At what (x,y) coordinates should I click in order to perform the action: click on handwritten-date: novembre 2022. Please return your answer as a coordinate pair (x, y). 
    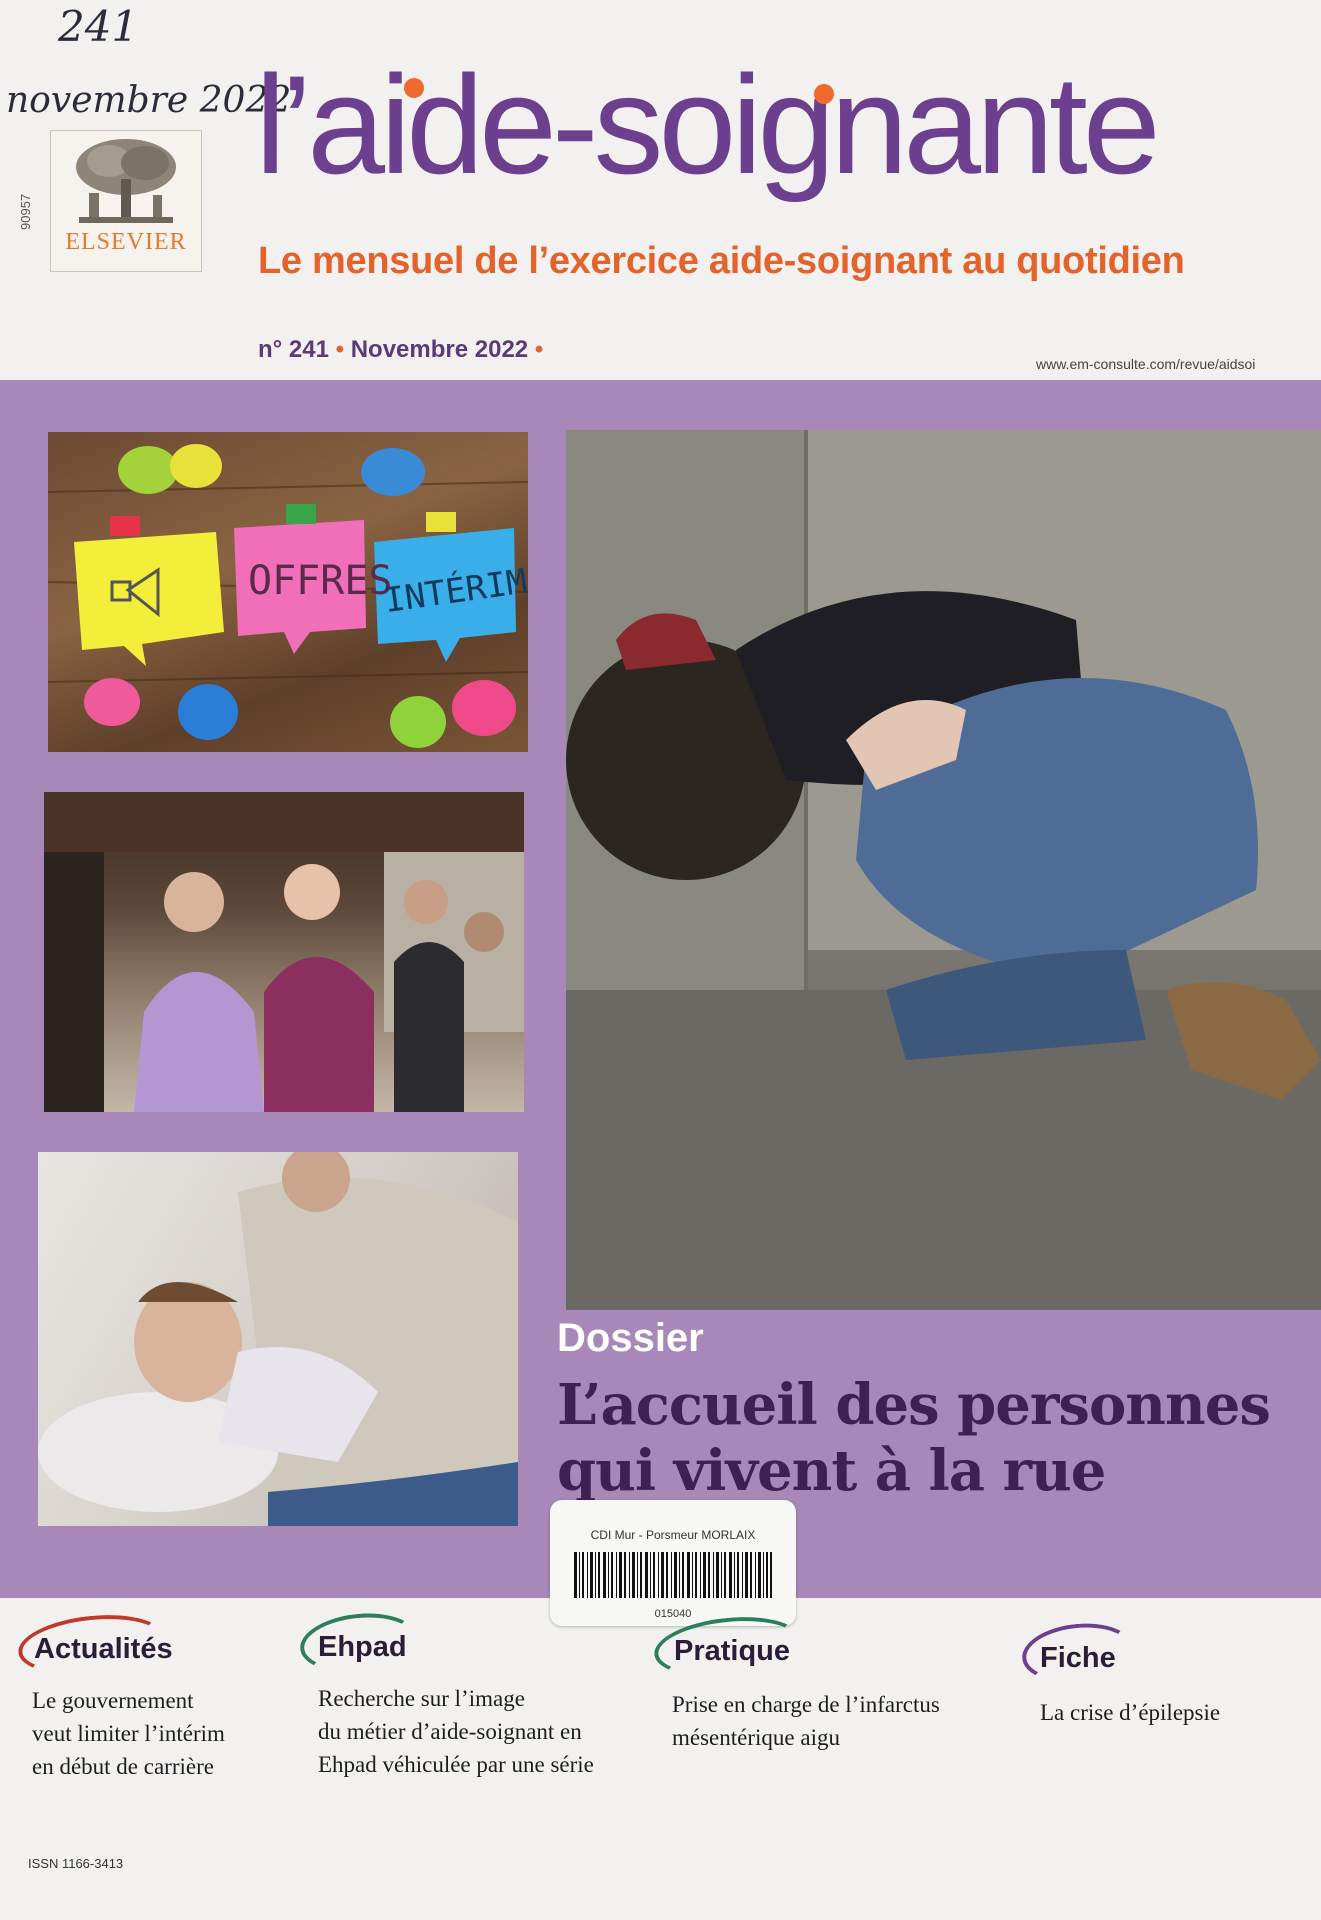
    Looking at the image, I should click on (149, 100).